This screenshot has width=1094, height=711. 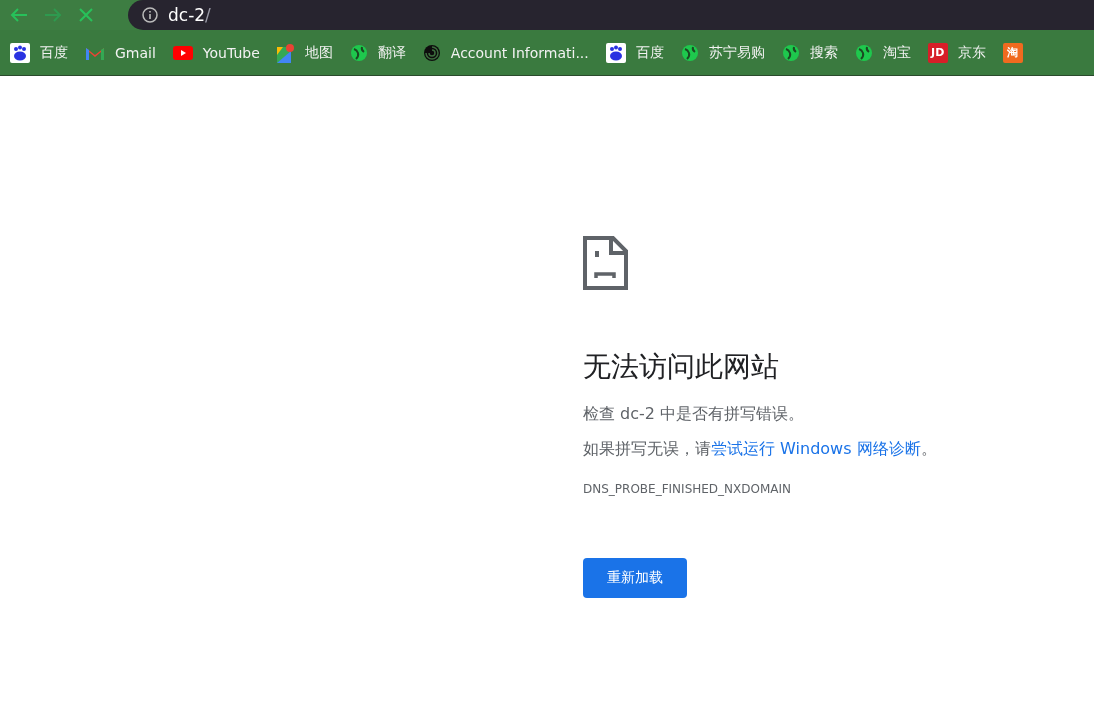 What do you see at coordinates (694, 414) in the screenshot?
I see `error-message: 检查 dc-2 中是否有拼写错误。` at bounding box center [694, 414].